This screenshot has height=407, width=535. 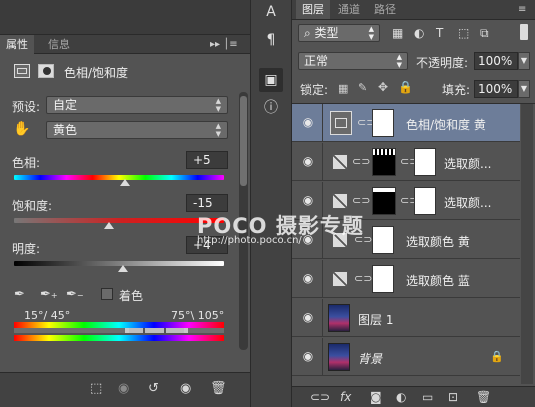 I want to click on layer-row-layer-1: ◉ 图层 1, so click(x=406, y=318).